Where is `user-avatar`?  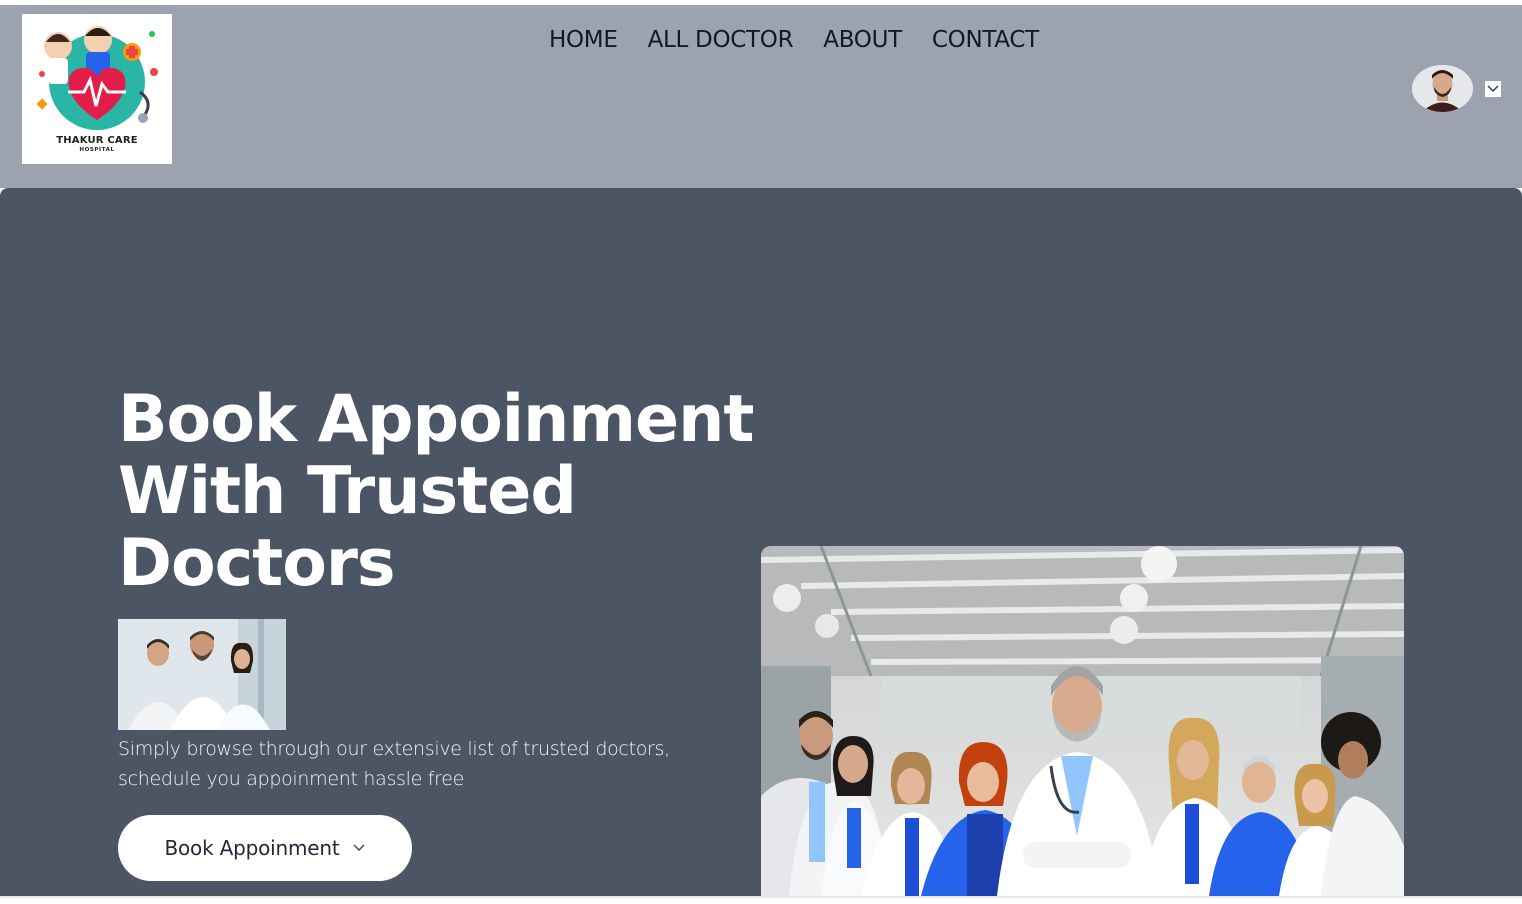
user-avatar is located at coordinates (1442, 88).